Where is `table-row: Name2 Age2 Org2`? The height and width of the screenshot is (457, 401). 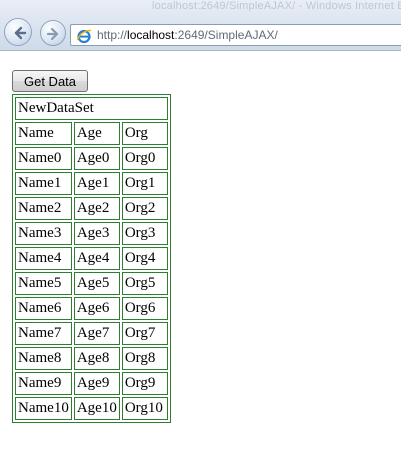 table-row: Name2 Age2 Org2 is located at coordinates (91, 208).